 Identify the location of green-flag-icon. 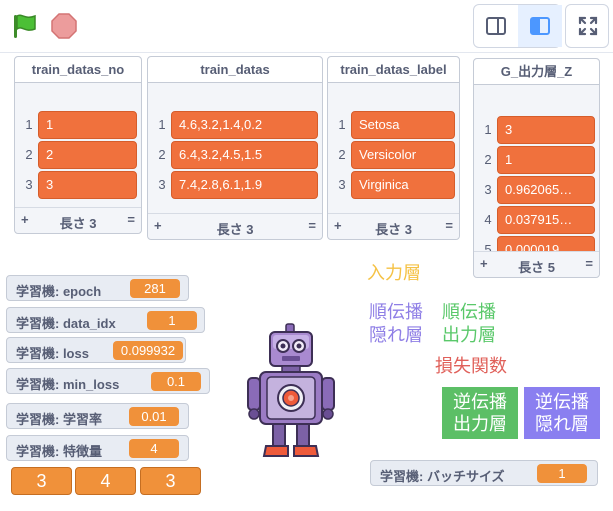
(25, 26).